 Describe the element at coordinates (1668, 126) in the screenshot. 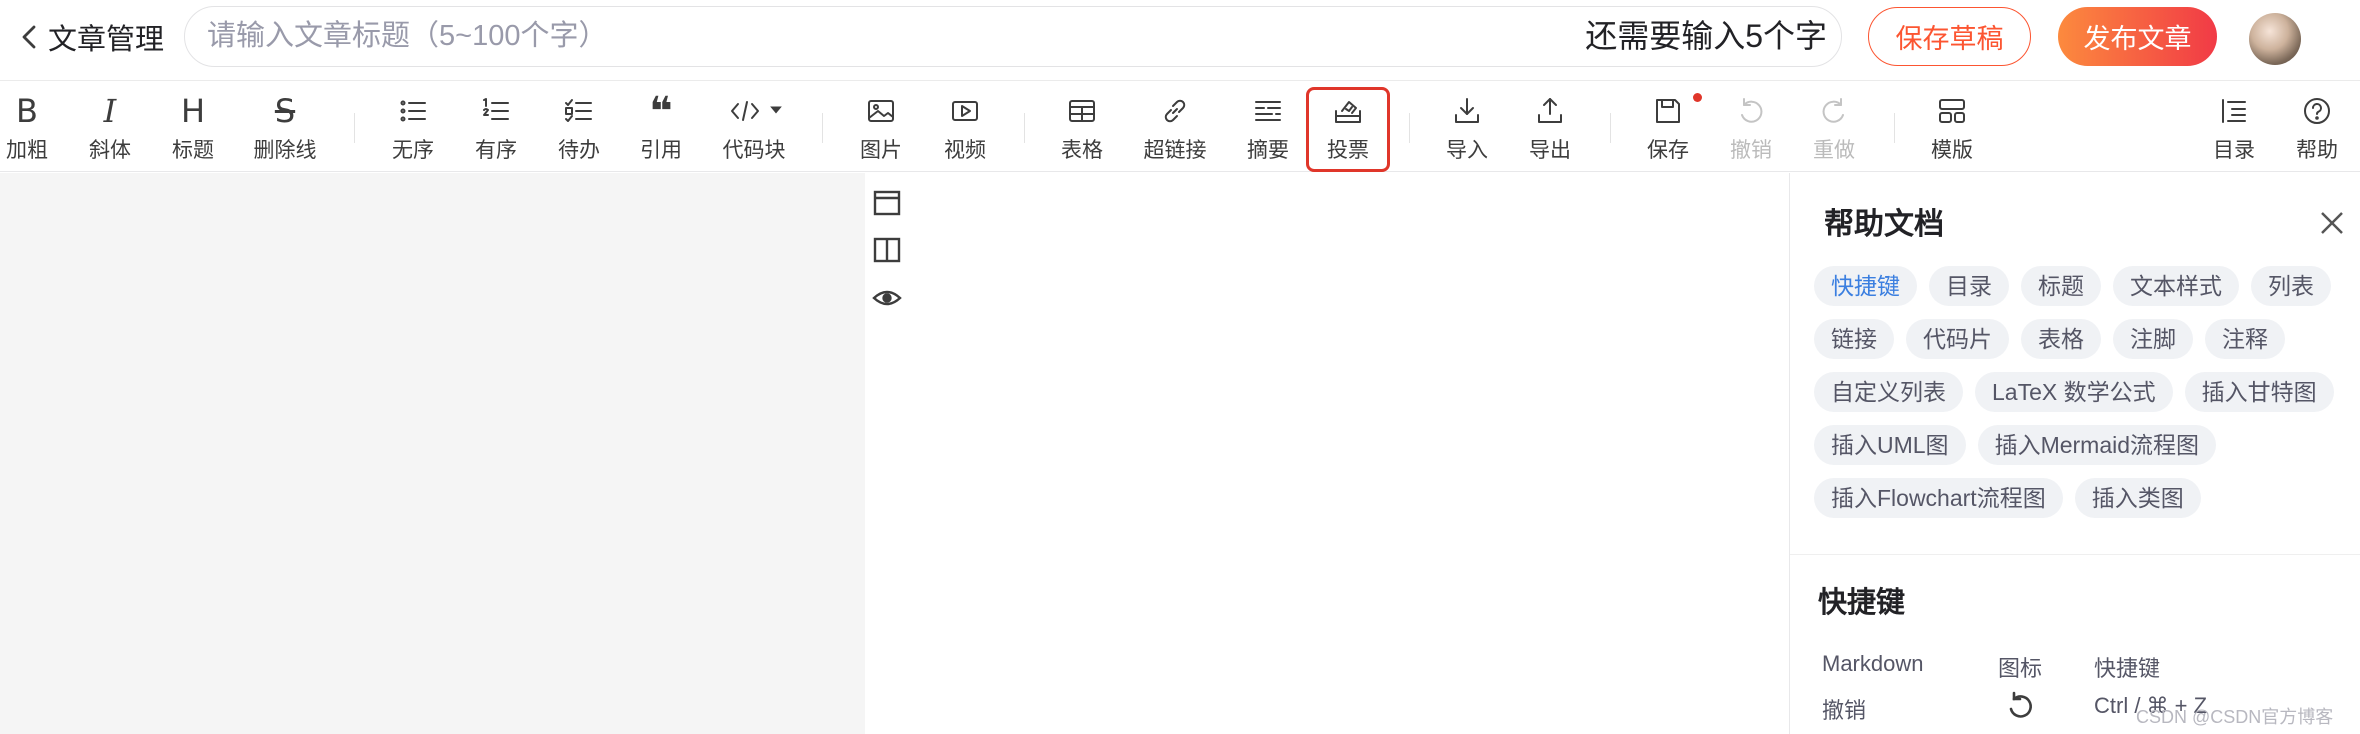

I see `save-button: 保存` at that location.